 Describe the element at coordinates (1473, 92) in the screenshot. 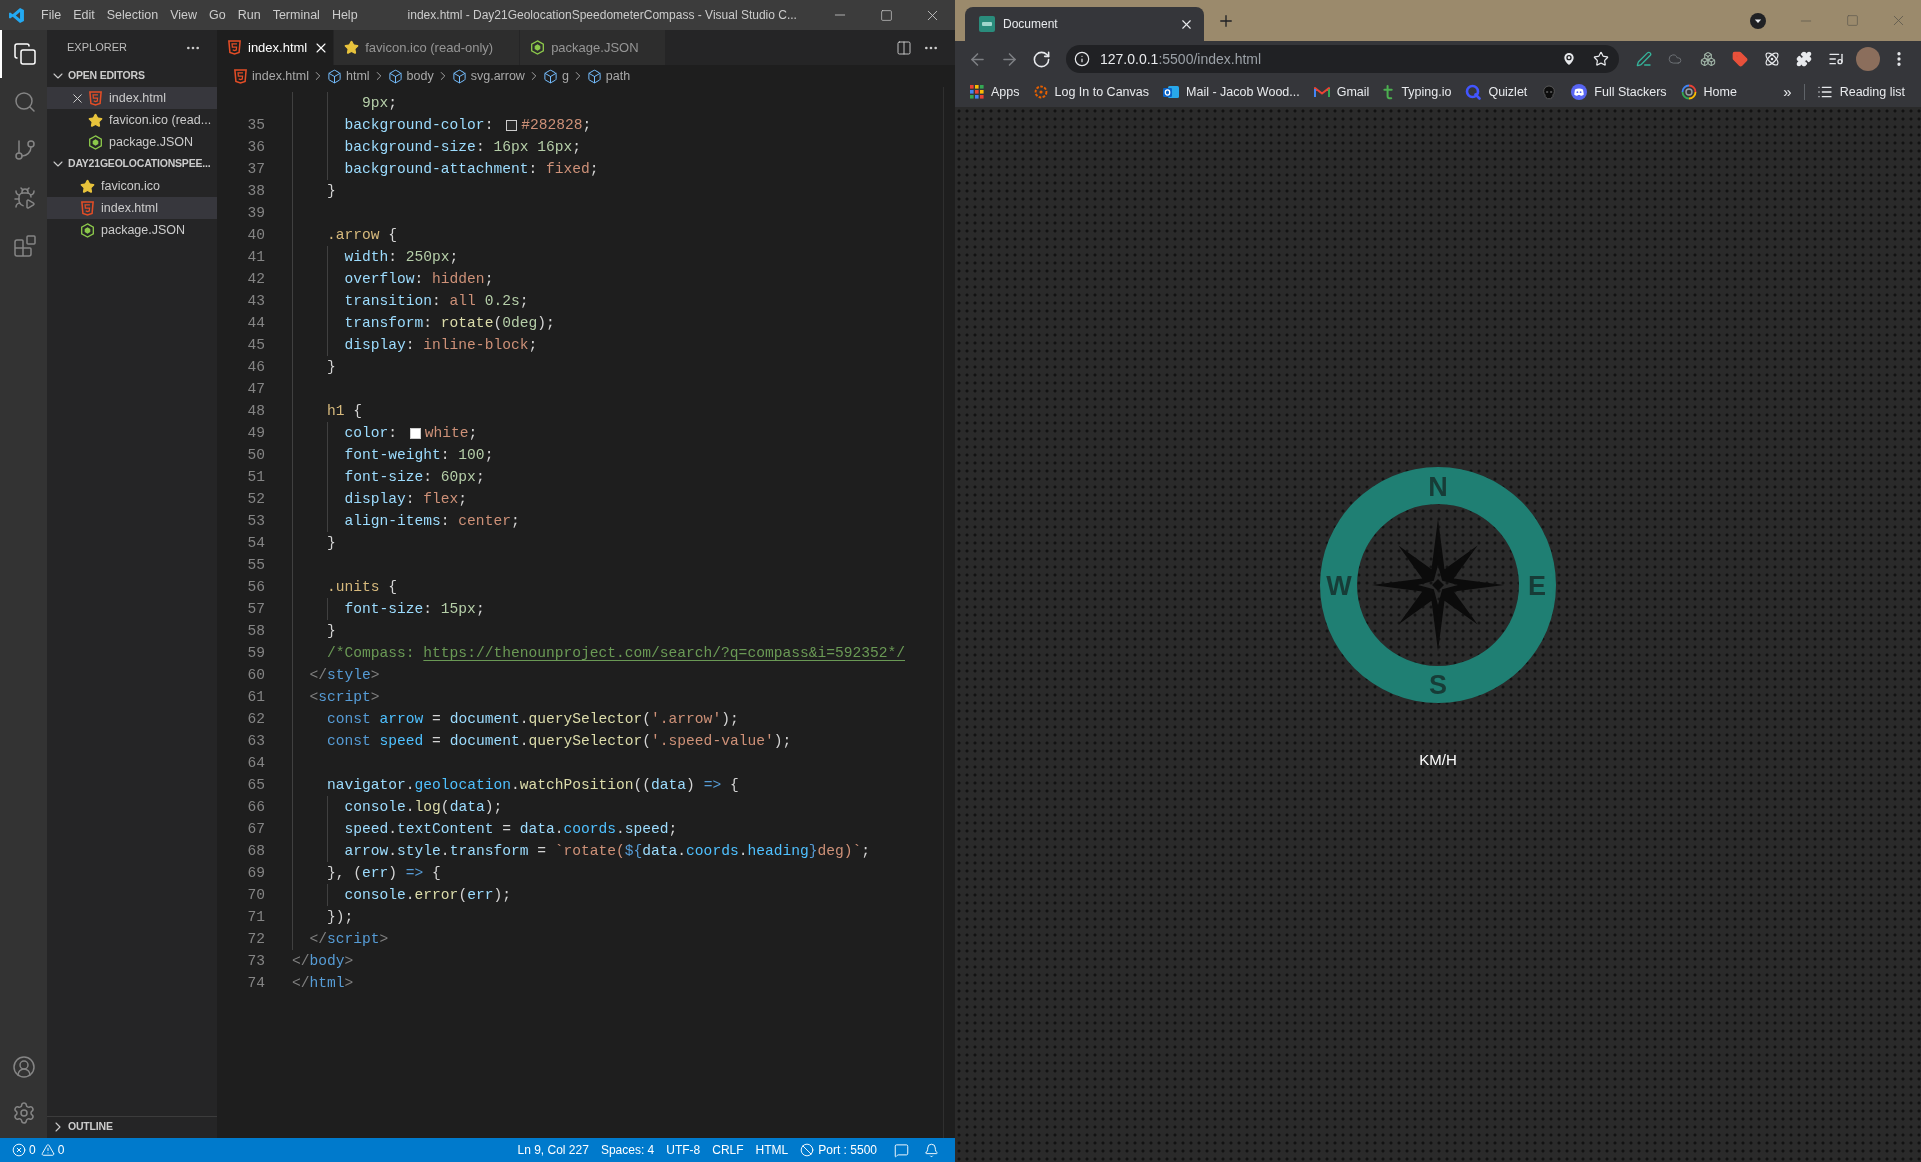

I see `q-logo-icon` at that location.